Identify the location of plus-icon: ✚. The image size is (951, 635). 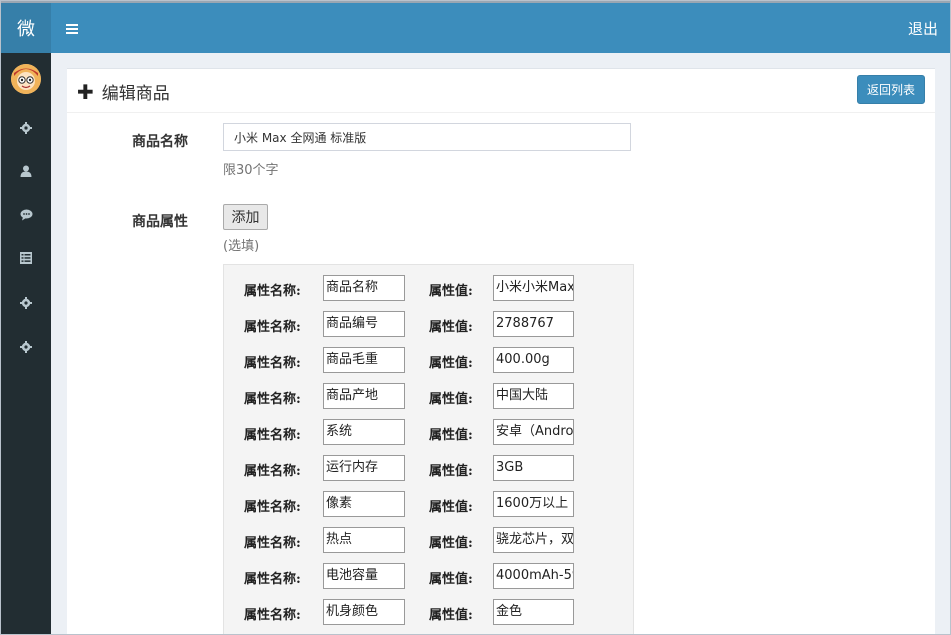
(85, 91).